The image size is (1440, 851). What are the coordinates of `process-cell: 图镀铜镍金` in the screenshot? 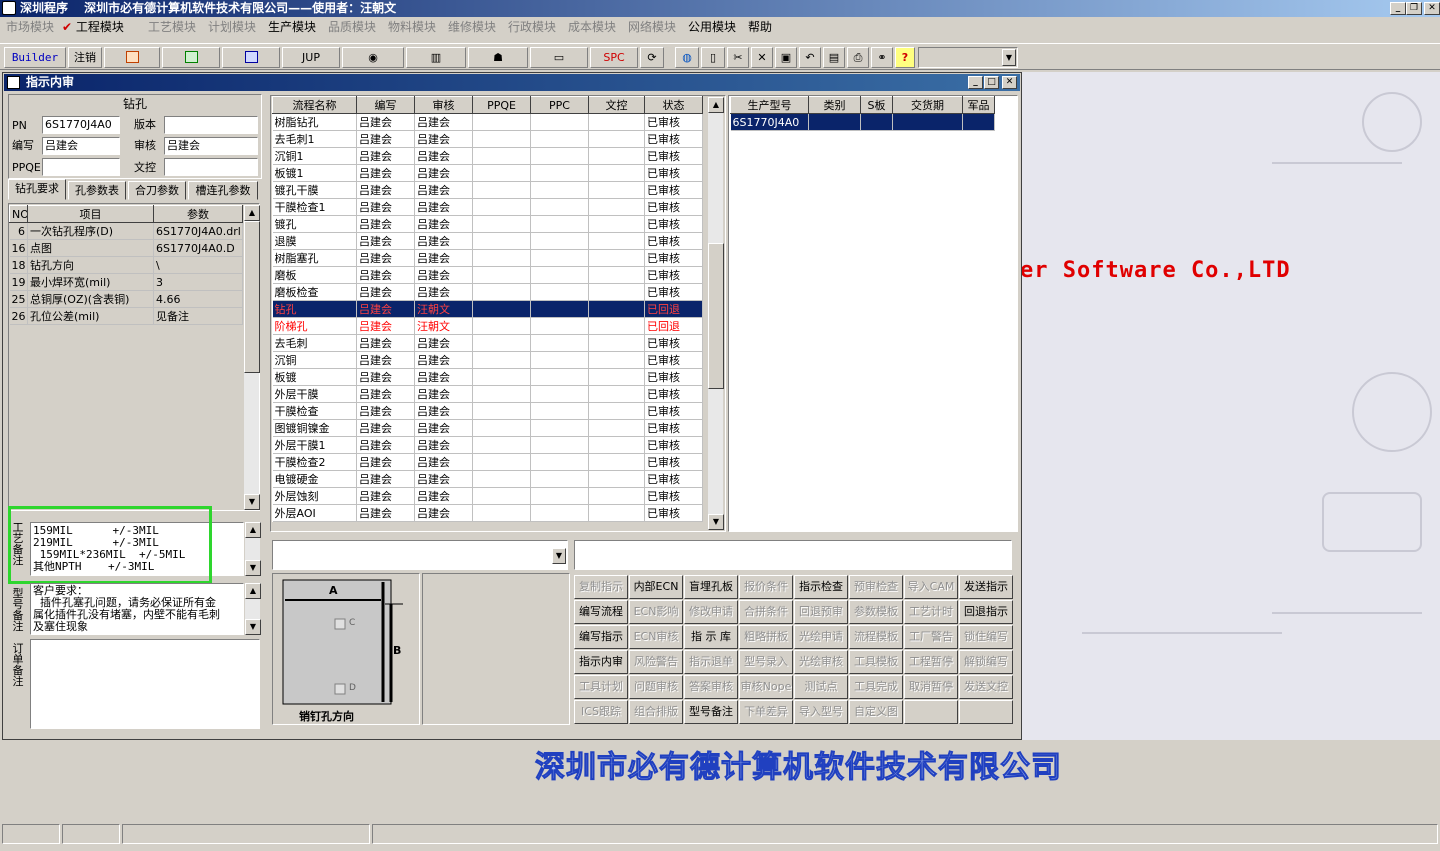 It's located at (314, 428).